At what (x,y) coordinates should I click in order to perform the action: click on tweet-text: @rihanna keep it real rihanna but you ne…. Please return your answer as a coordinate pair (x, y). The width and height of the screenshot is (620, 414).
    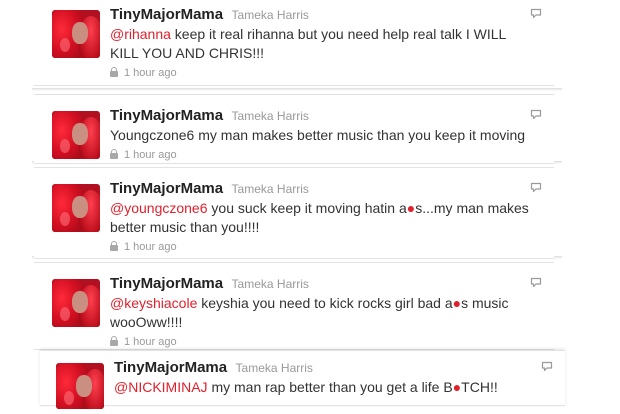
    Looking at the image, I should click on (322, 44).